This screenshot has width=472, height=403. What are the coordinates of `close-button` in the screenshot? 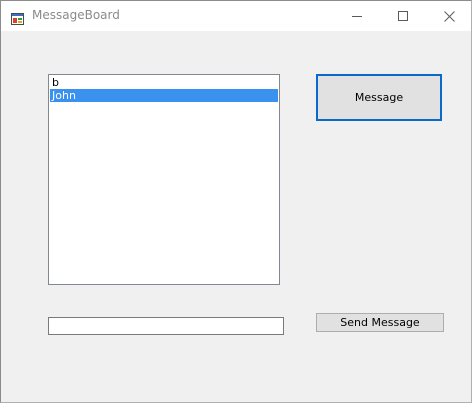 It's located at (448, 16).